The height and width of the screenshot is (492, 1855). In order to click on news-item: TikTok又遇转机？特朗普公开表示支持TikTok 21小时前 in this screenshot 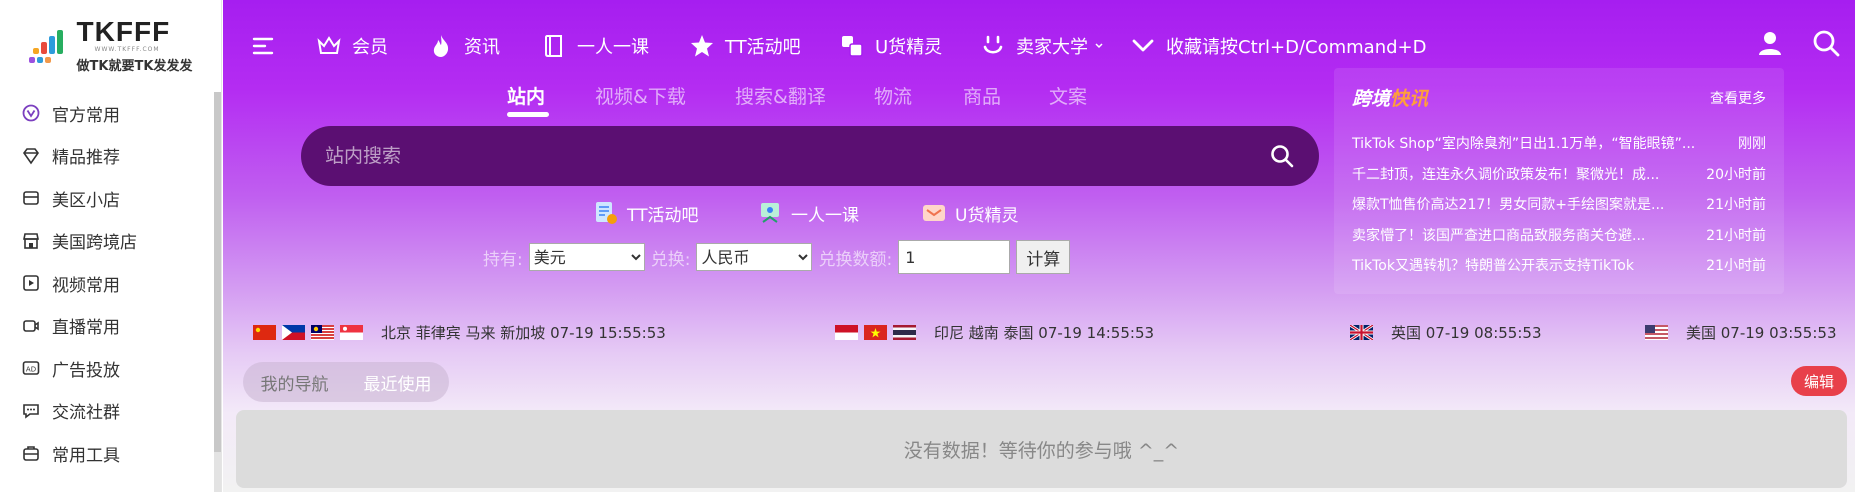, I will do `click(1559, 265)`.